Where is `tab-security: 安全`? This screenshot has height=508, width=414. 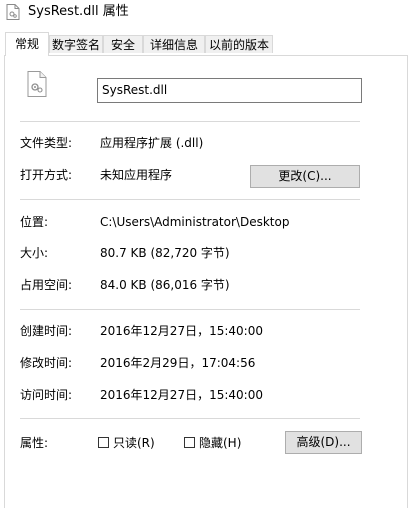 tab-security: 安全 is located at coordinates (123, 44).